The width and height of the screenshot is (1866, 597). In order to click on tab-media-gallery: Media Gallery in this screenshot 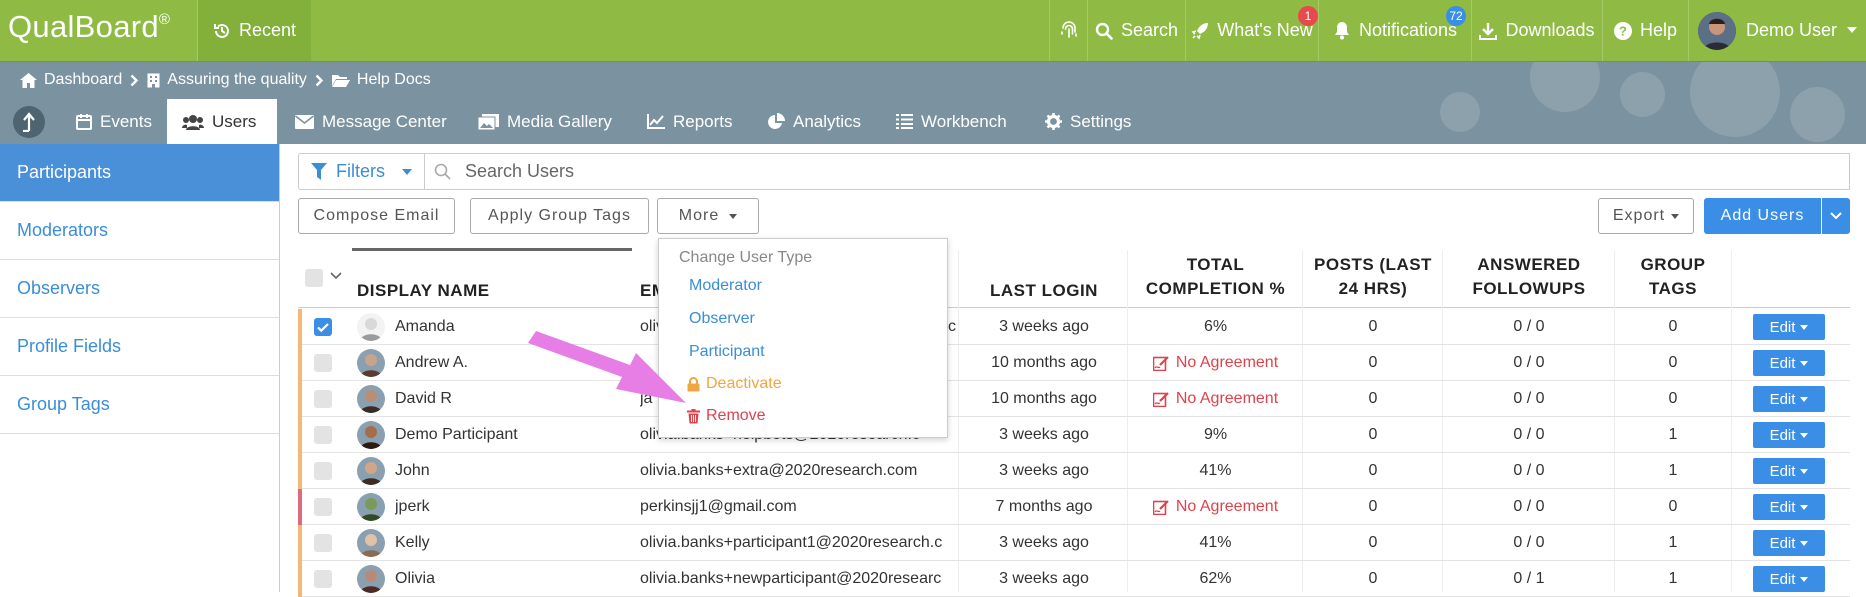, I will do `click(545, 121)`.